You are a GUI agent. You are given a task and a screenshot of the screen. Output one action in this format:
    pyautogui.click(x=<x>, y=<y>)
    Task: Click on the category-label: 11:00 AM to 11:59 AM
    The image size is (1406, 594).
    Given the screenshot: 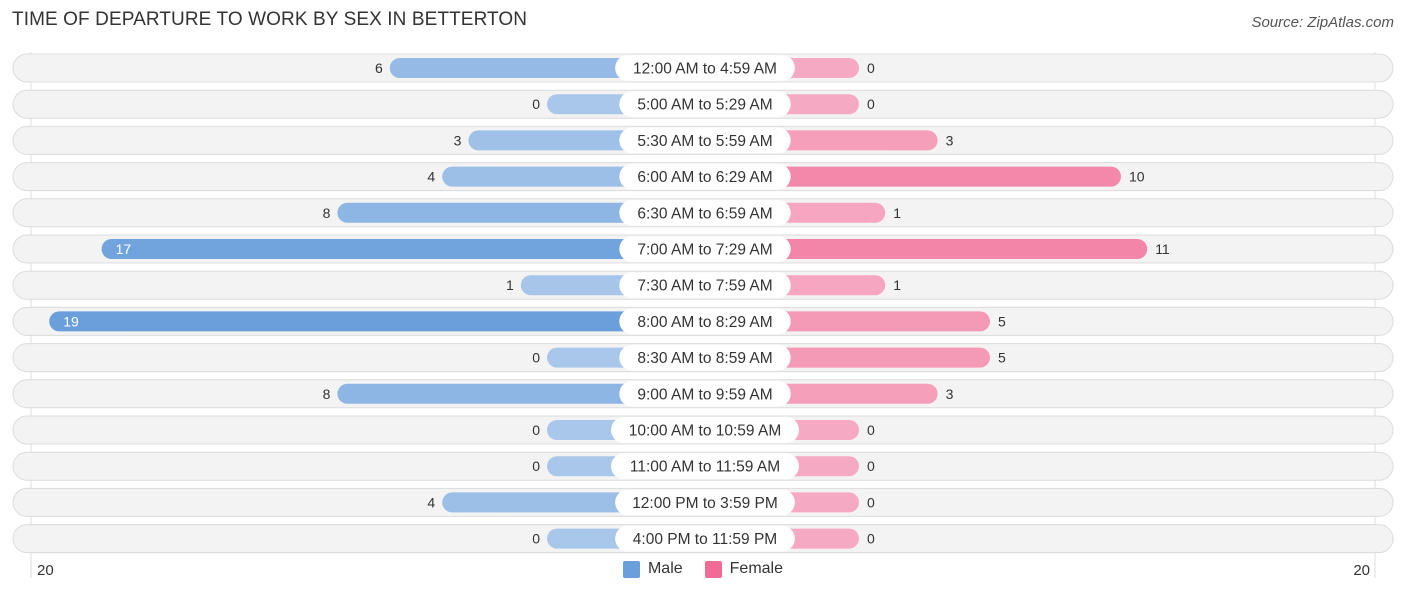 What is the action you would take?
    pyautogui.click(x=705, y=467)
    